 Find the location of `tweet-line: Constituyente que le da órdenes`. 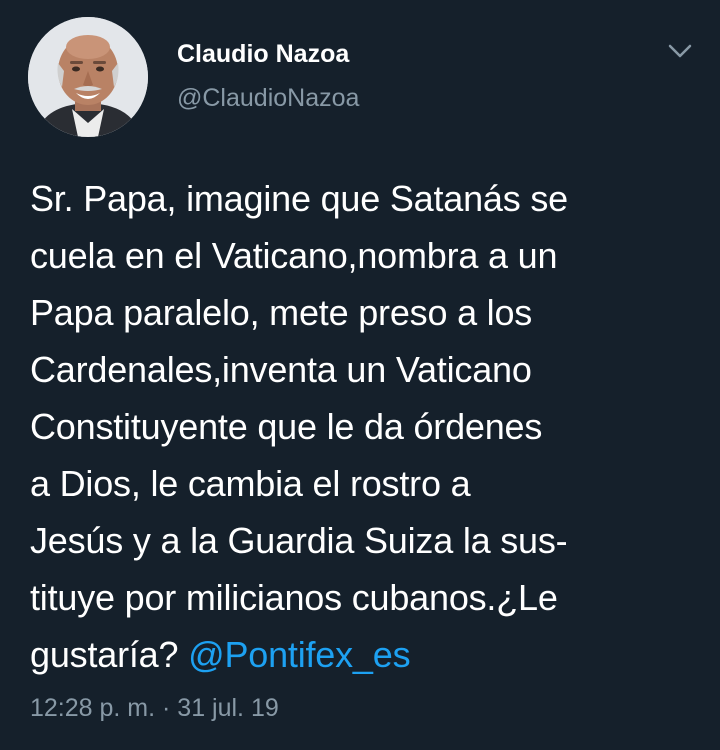

tweet-line: Constituyente que le da órdenes is located at coordinates (286, 426).